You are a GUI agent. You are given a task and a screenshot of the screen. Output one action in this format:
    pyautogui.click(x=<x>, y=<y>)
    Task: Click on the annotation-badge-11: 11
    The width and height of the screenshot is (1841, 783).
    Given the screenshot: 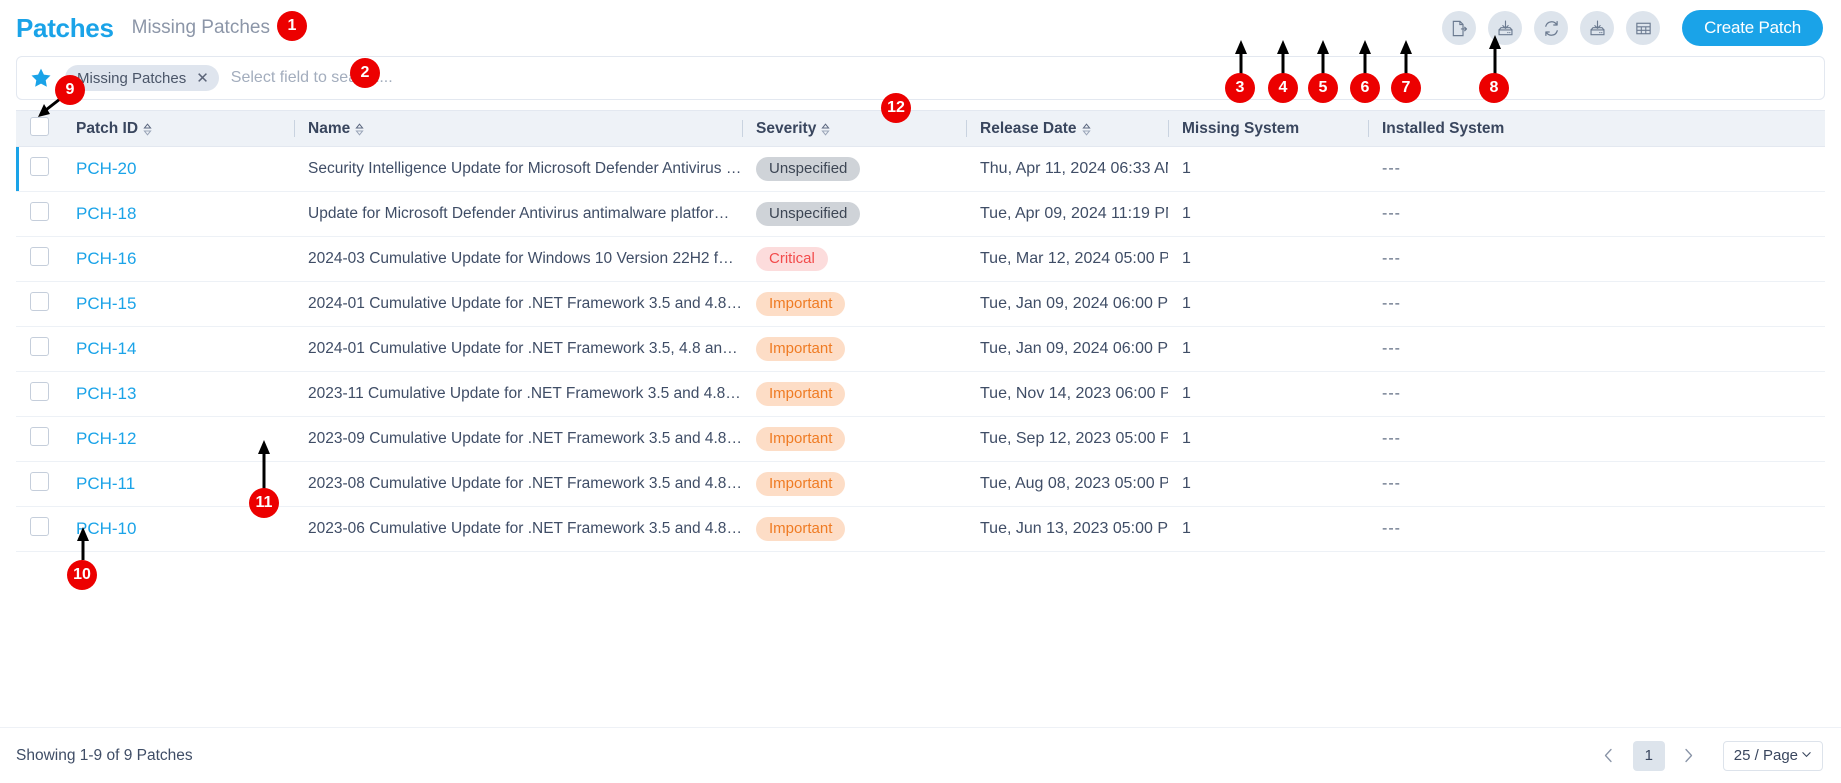 What is the action you would take?
    pyautogui.click(x=264, y=503)
    